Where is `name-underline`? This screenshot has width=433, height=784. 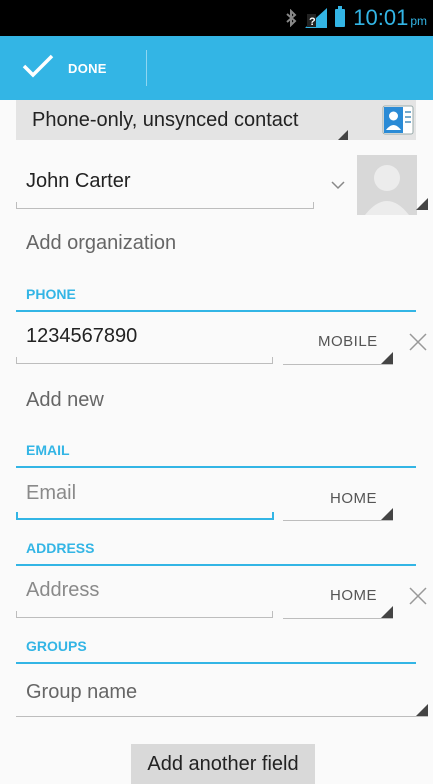 name-underline is located at coordinates (165, 208).